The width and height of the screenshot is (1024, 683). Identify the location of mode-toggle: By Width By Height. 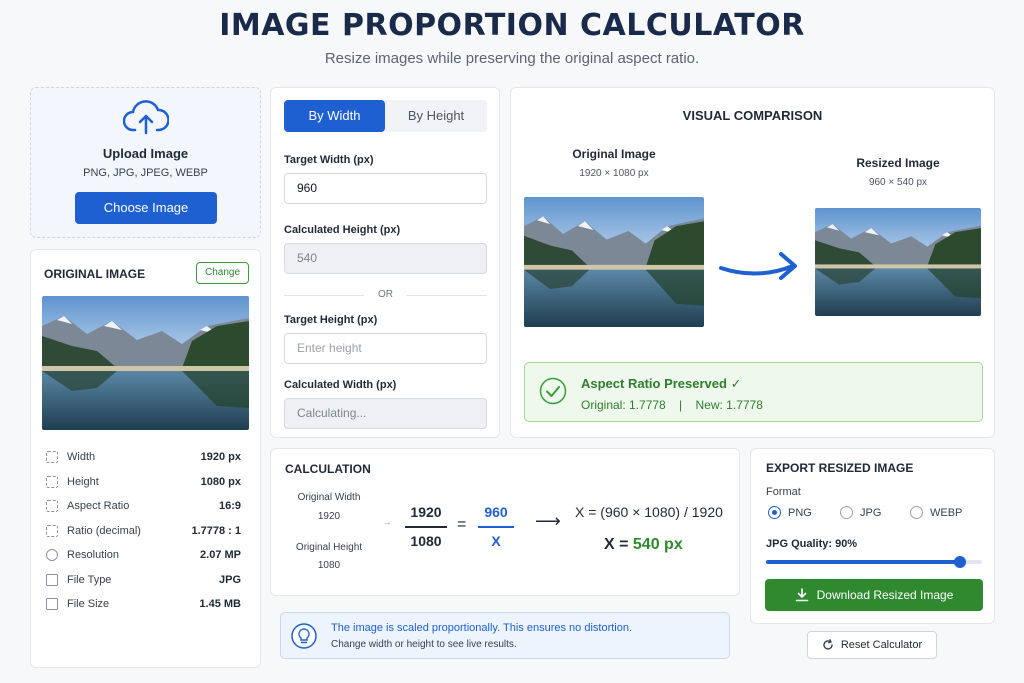
(385, 116).